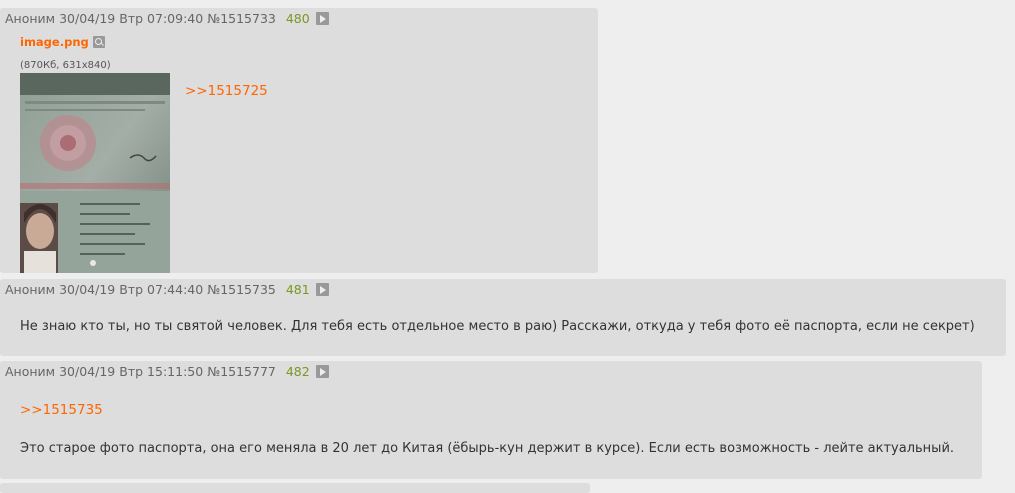 The height and width of the screenshot is (493, 1015). I want to click on file-attachment: image.png, so click(62, 42).